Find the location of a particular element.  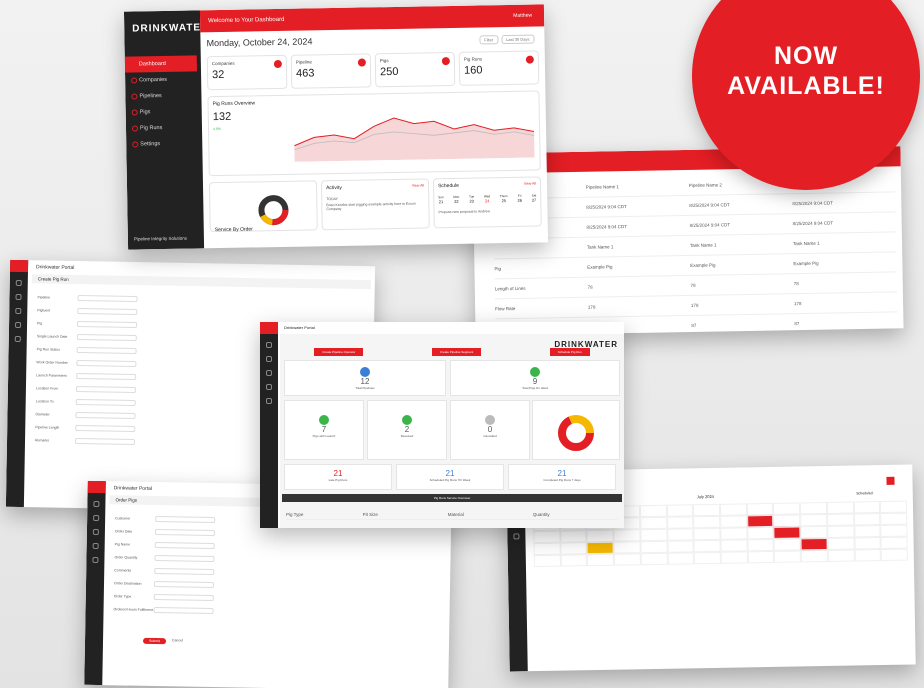

schedule-view-all: View All is located at coordinates (530, 184).